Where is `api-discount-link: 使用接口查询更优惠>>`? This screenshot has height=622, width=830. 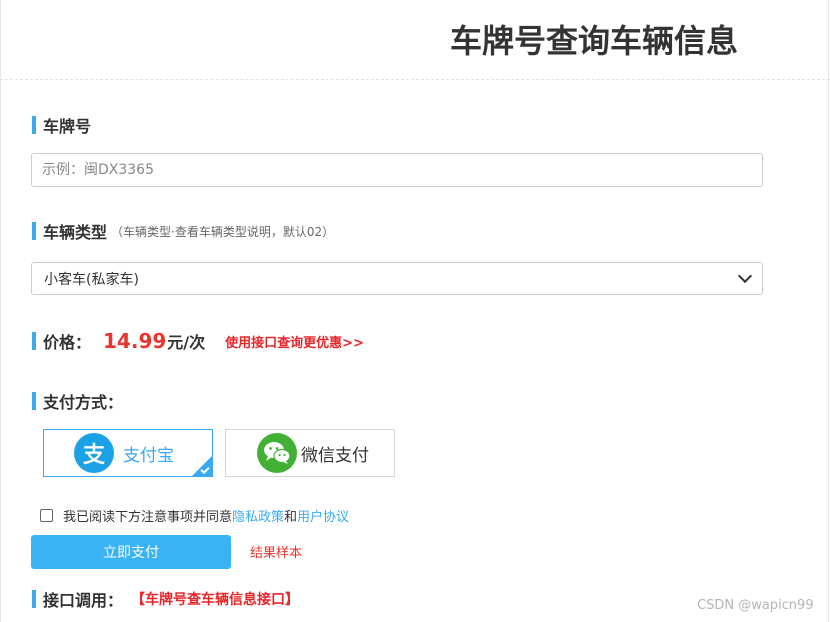 api-discount-link: 使用接口查询更优惠>> is located at coordinates (294, 341).